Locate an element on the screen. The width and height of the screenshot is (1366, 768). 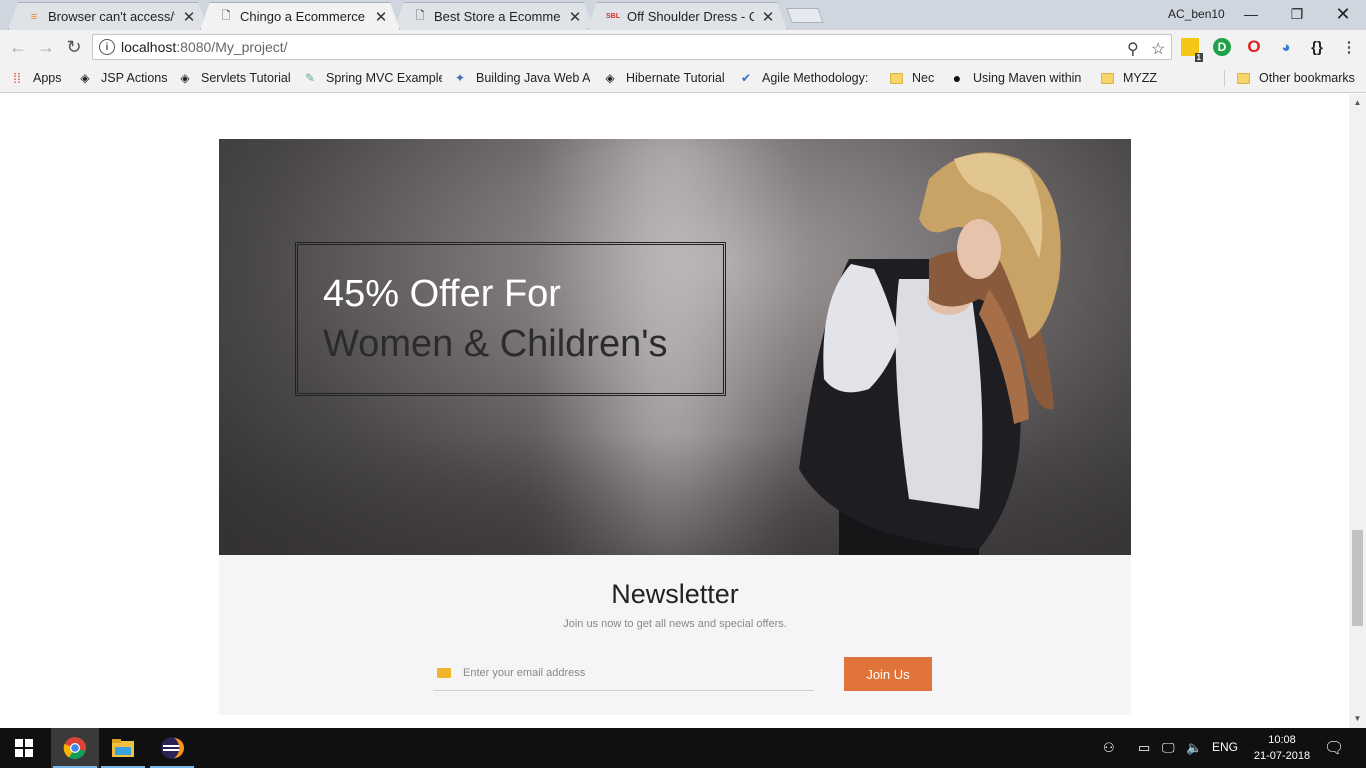
bookmark-spring-mvc: ✎ Spring MVC Example is located at coordinates (372, 78).